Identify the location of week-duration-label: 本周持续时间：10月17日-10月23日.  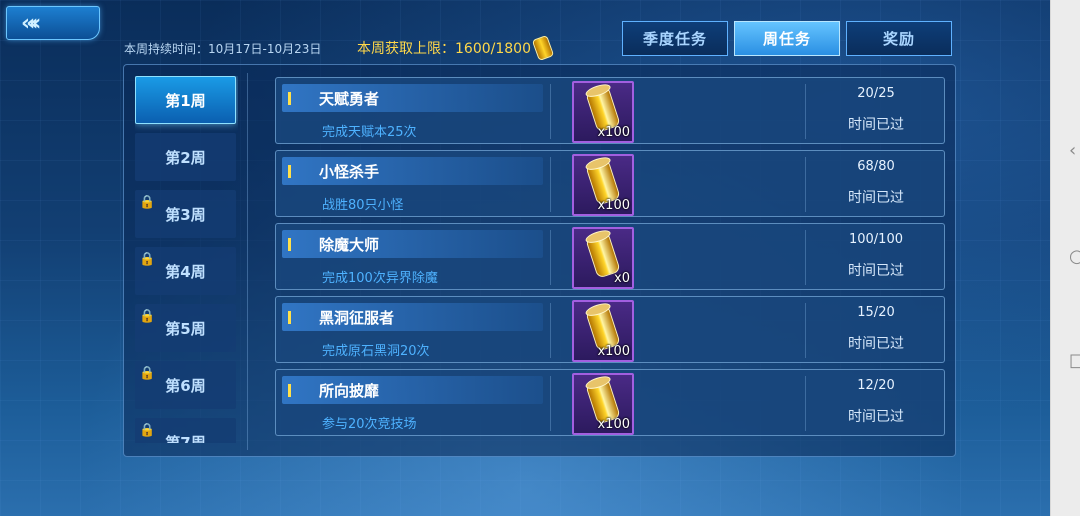
(223, 49).